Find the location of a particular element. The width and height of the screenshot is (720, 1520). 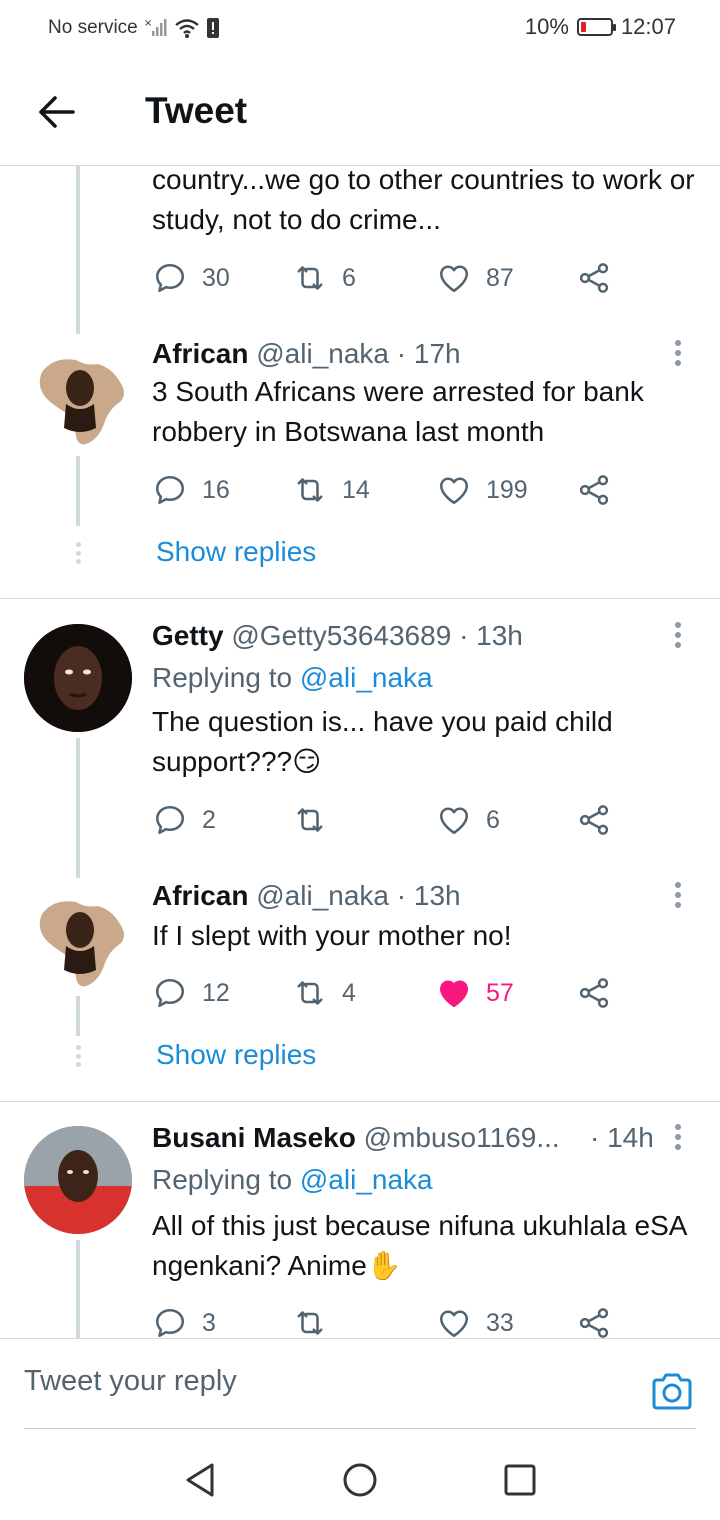

reply-underline is located at coordinates (360, 1428).